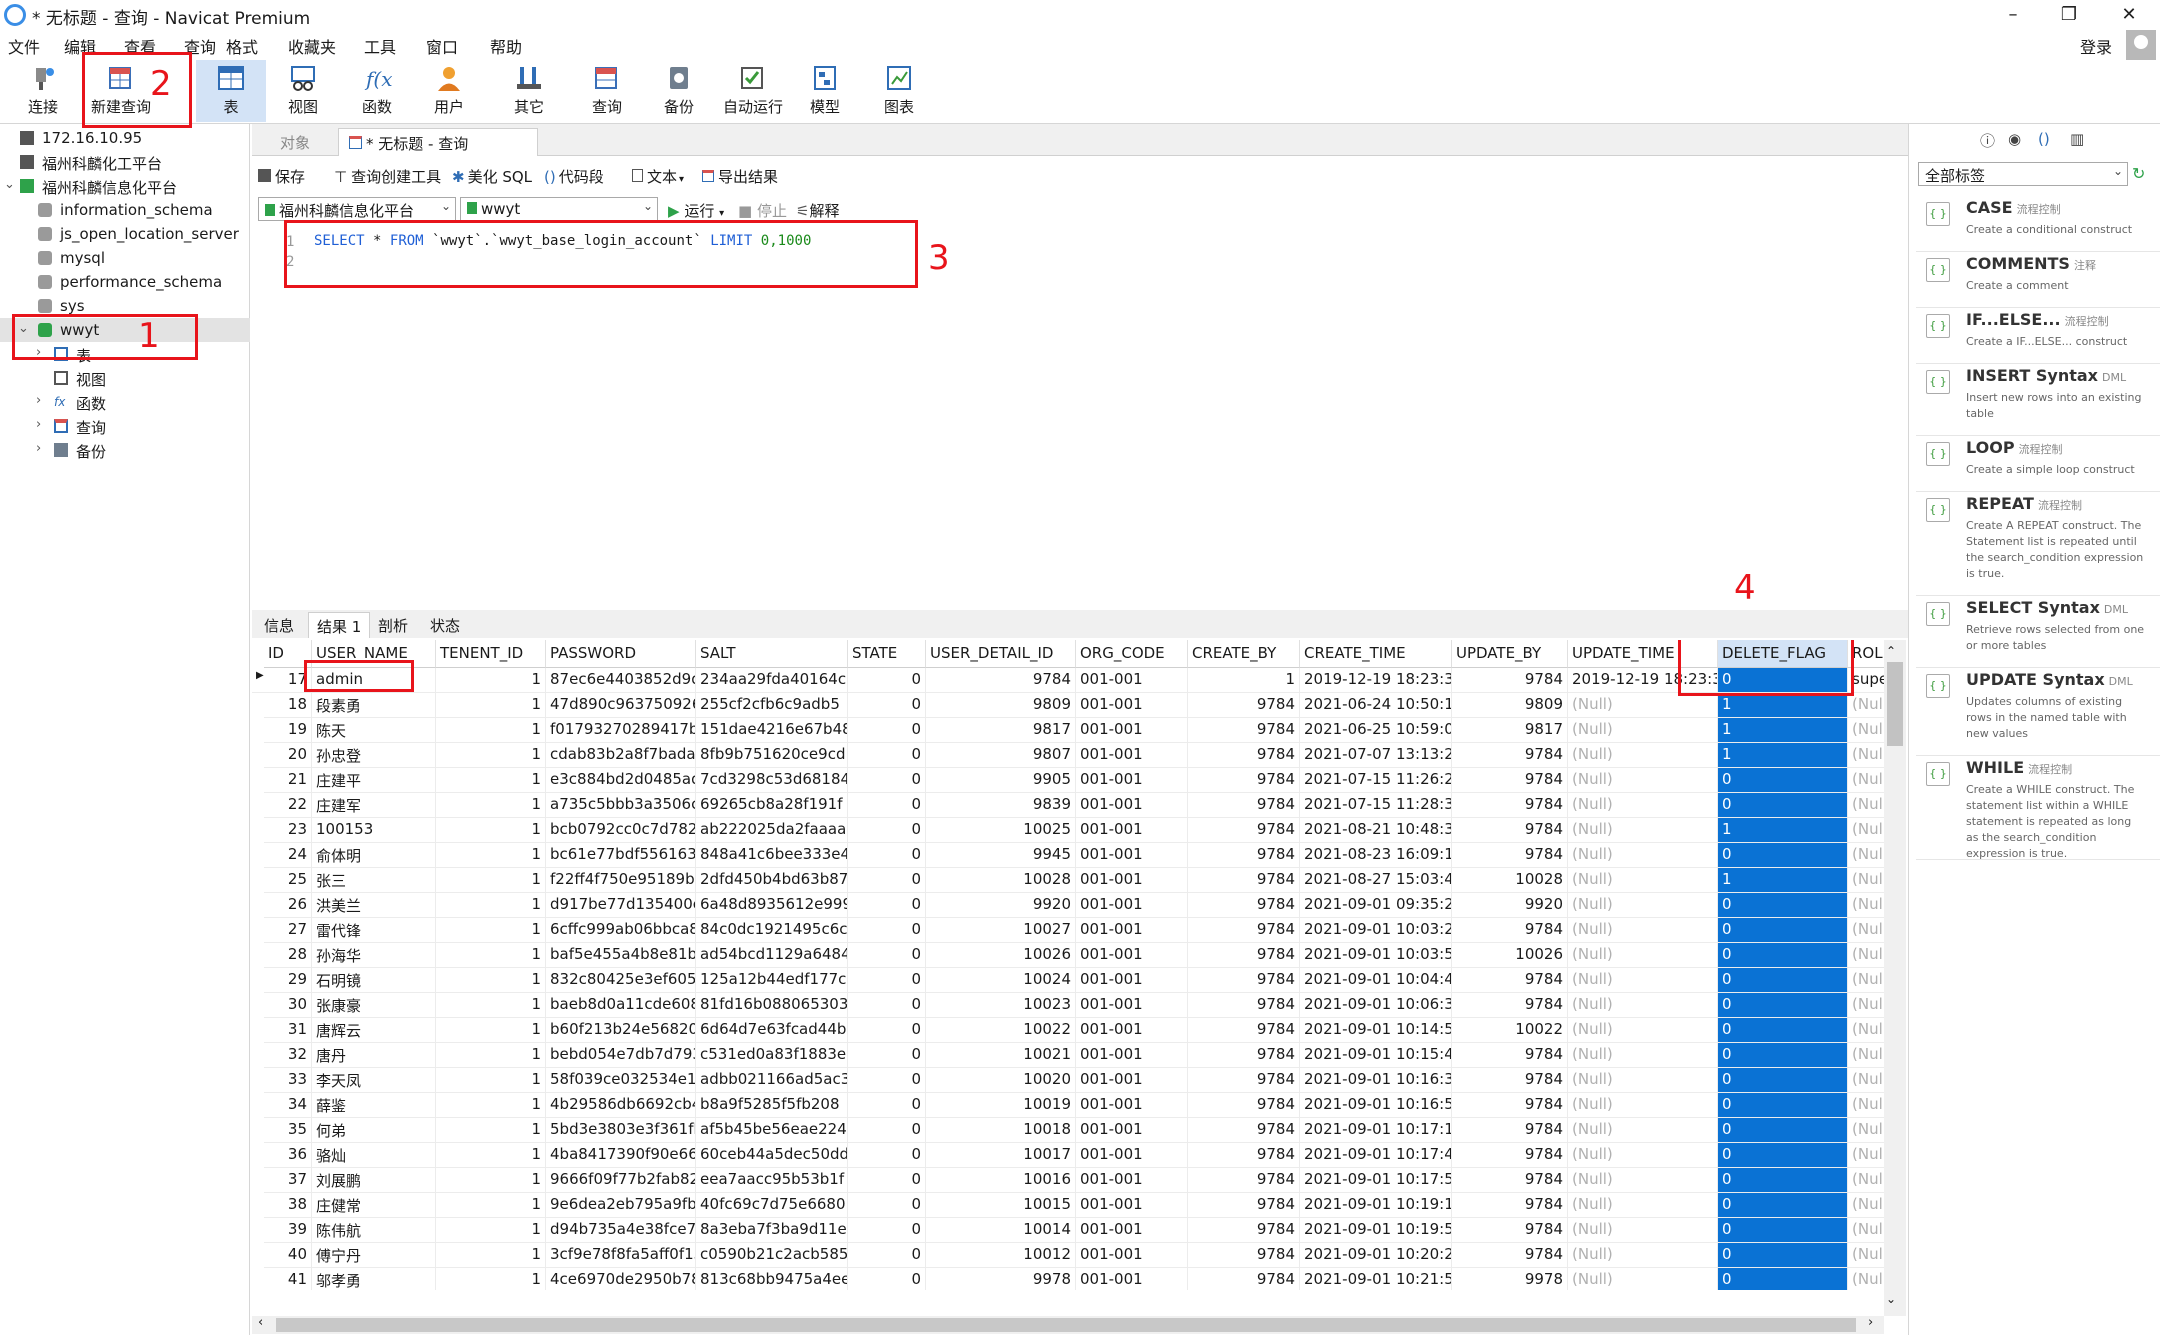 The image size is (2160, 1335). I want to click on tree-item-host: 172.16.10.95, so click(125, 138).